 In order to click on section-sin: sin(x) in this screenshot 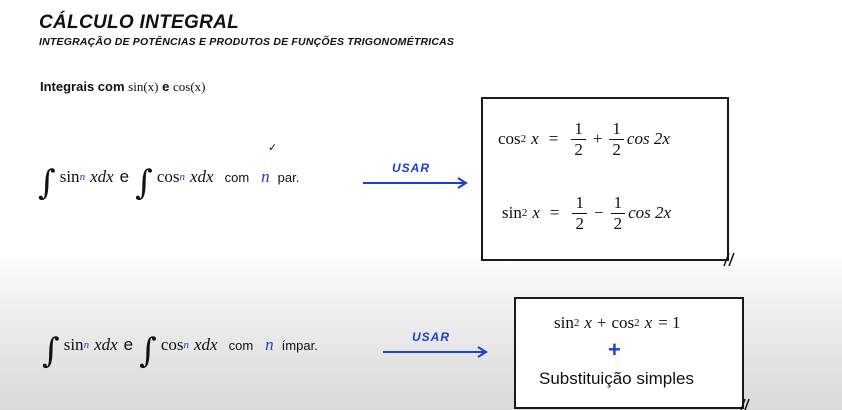, I will do `click(143, 86)`.